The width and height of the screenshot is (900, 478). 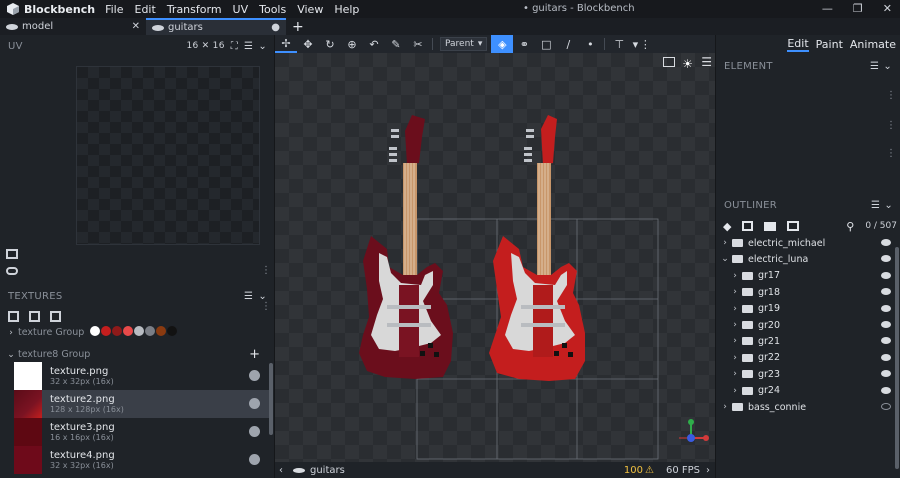 I want to click on copy-icon, so click(x=12, y=254).